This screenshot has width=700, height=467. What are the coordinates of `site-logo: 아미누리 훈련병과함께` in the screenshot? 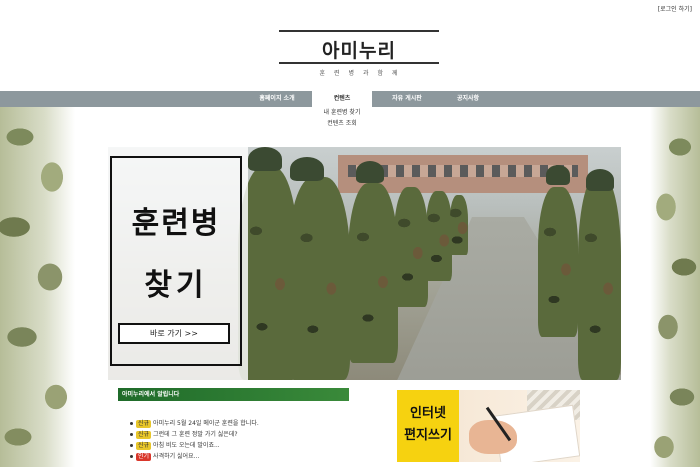 It's located at (359, 56).